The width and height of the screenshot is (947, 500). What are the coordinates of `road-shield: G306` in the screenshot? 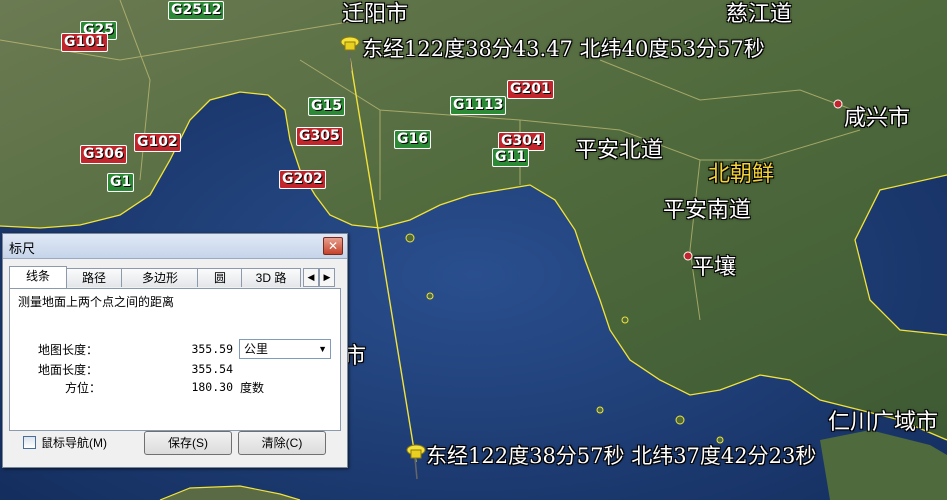 It's located at (103, 154).